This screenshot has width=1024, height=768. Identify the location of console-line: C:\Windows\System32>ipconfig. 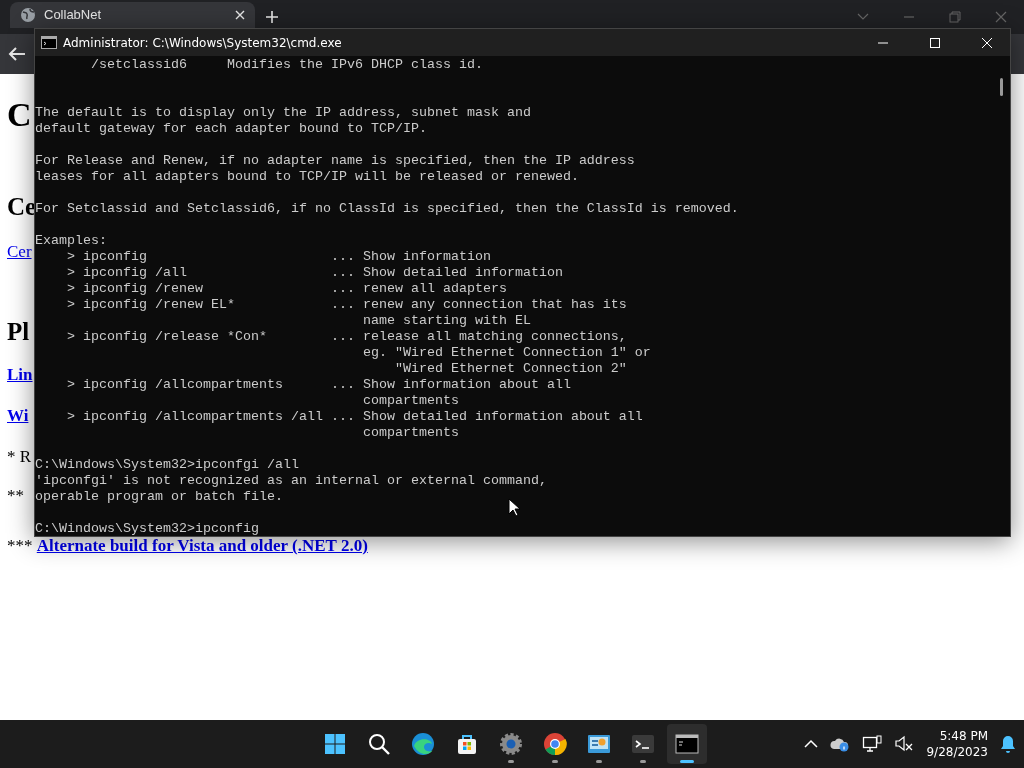
(147, 528).